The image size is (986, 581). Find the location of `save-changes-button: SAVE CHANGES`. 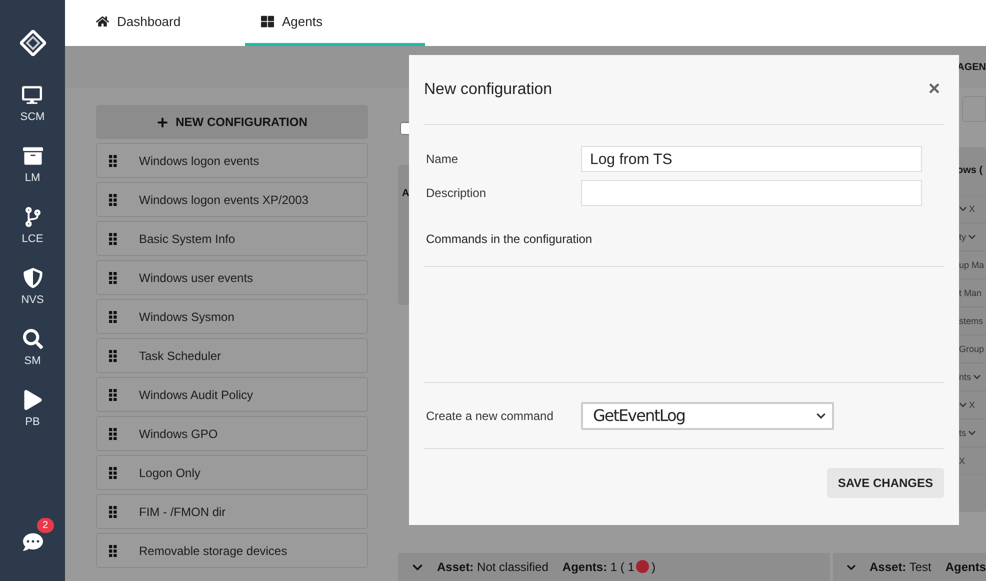

save-changes-button: SAVE CHANGES is located at coordinates (885, 483).